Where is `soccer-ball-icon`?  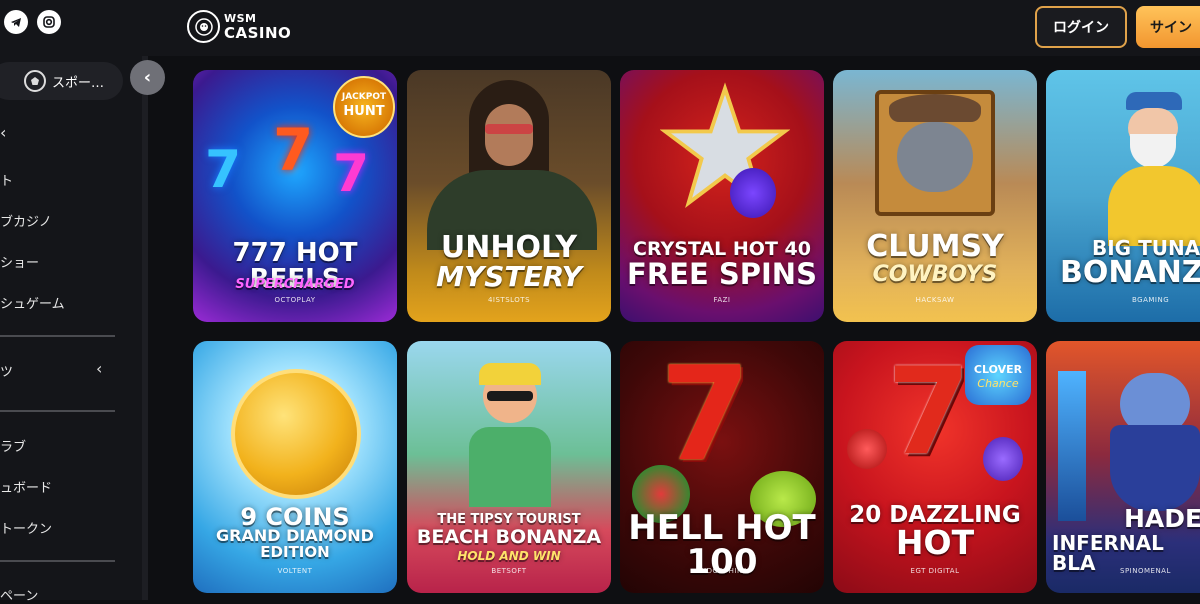
soccer-ball-icon is located at coordinates (35, 81).